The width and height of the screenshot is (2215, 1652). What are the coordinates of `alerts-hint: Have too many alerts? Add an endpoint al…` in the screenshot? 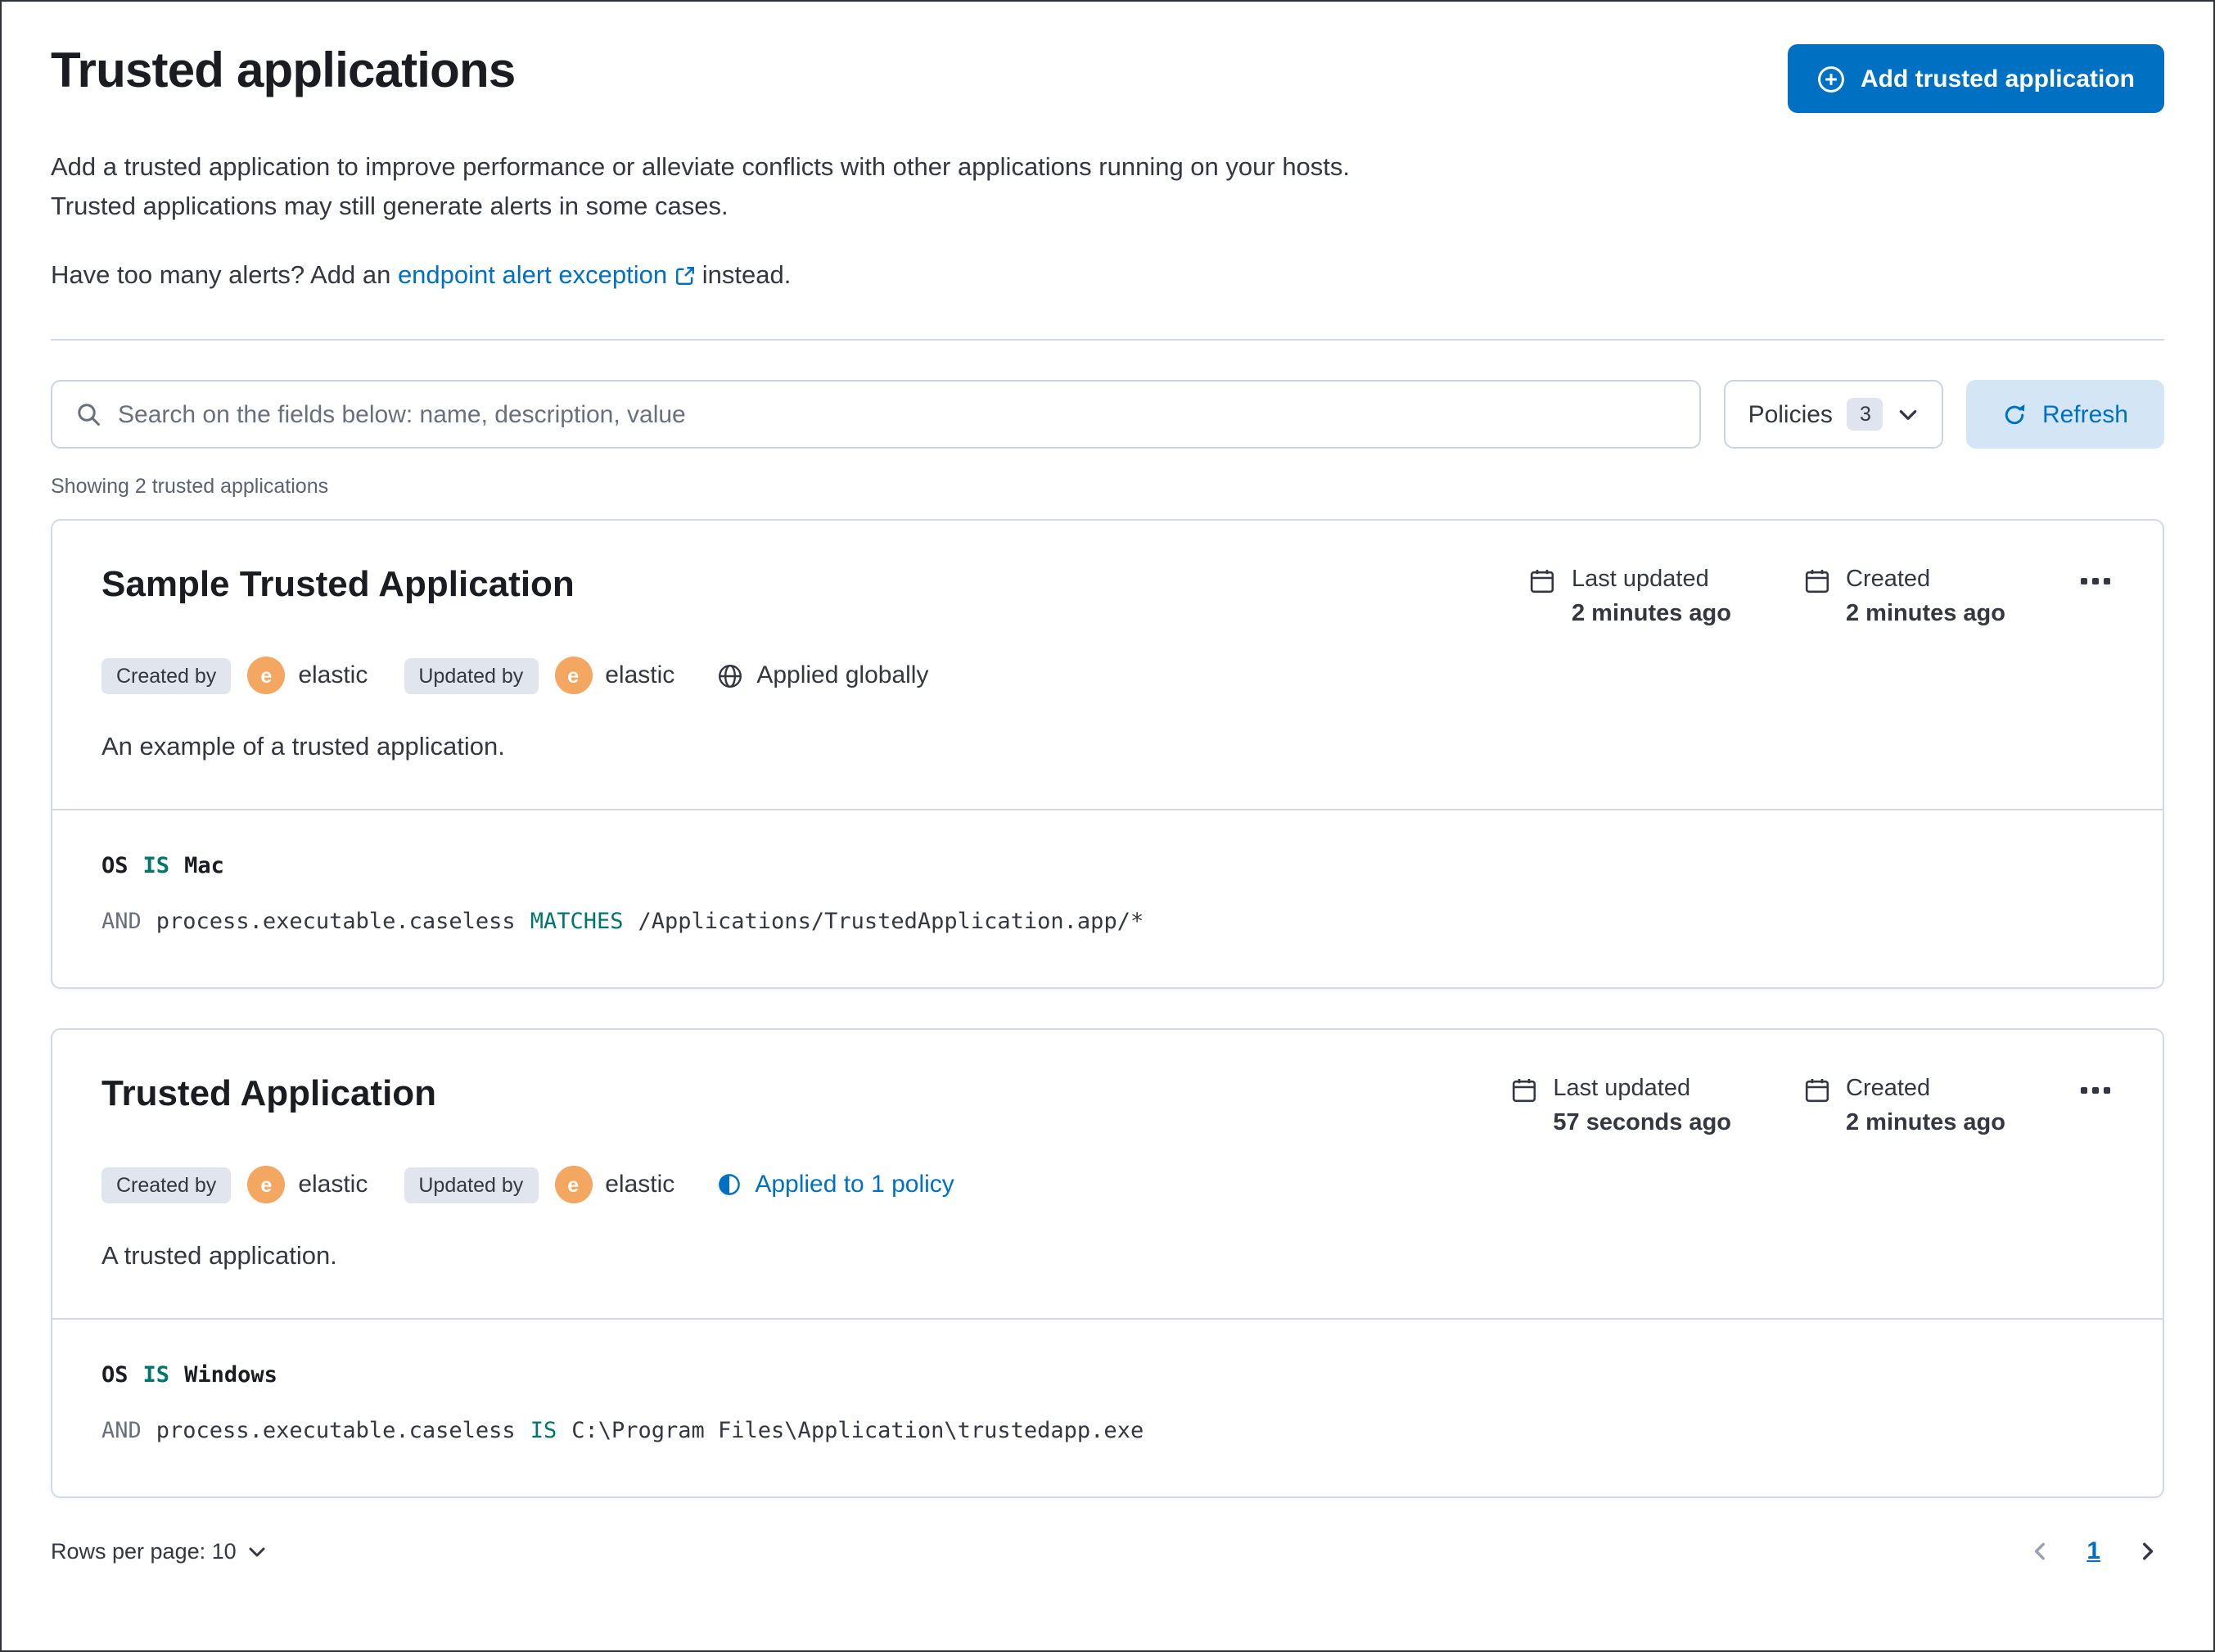 It's located at (1107, 278).